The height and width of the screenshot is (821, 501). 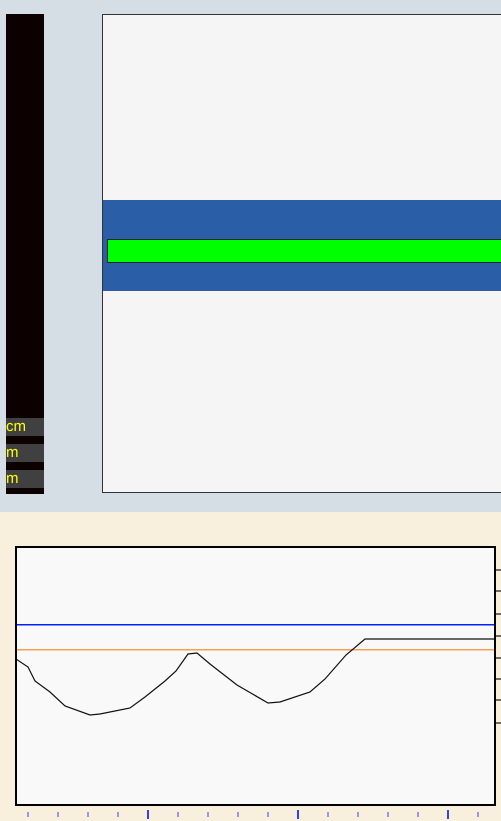 What do you see at coordinates (25, 427) in the screenshot?
I see `unit-label: cm` at bounding box center [25, 427].